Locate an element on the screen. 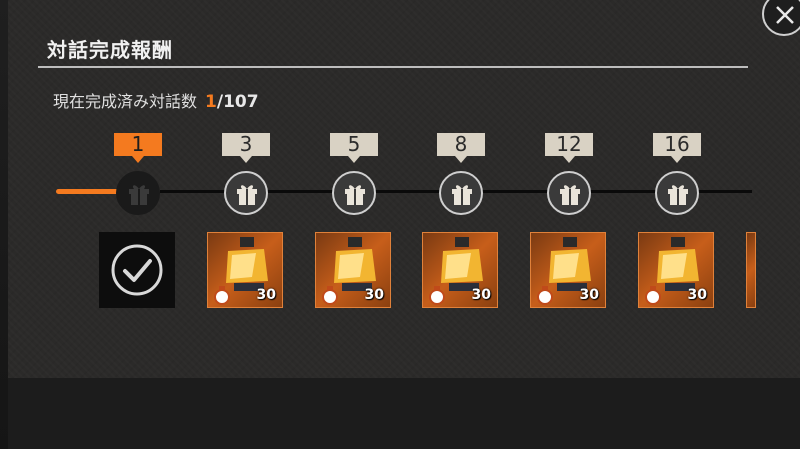  reward-claimed-slot is located at coordinates (137, 270).